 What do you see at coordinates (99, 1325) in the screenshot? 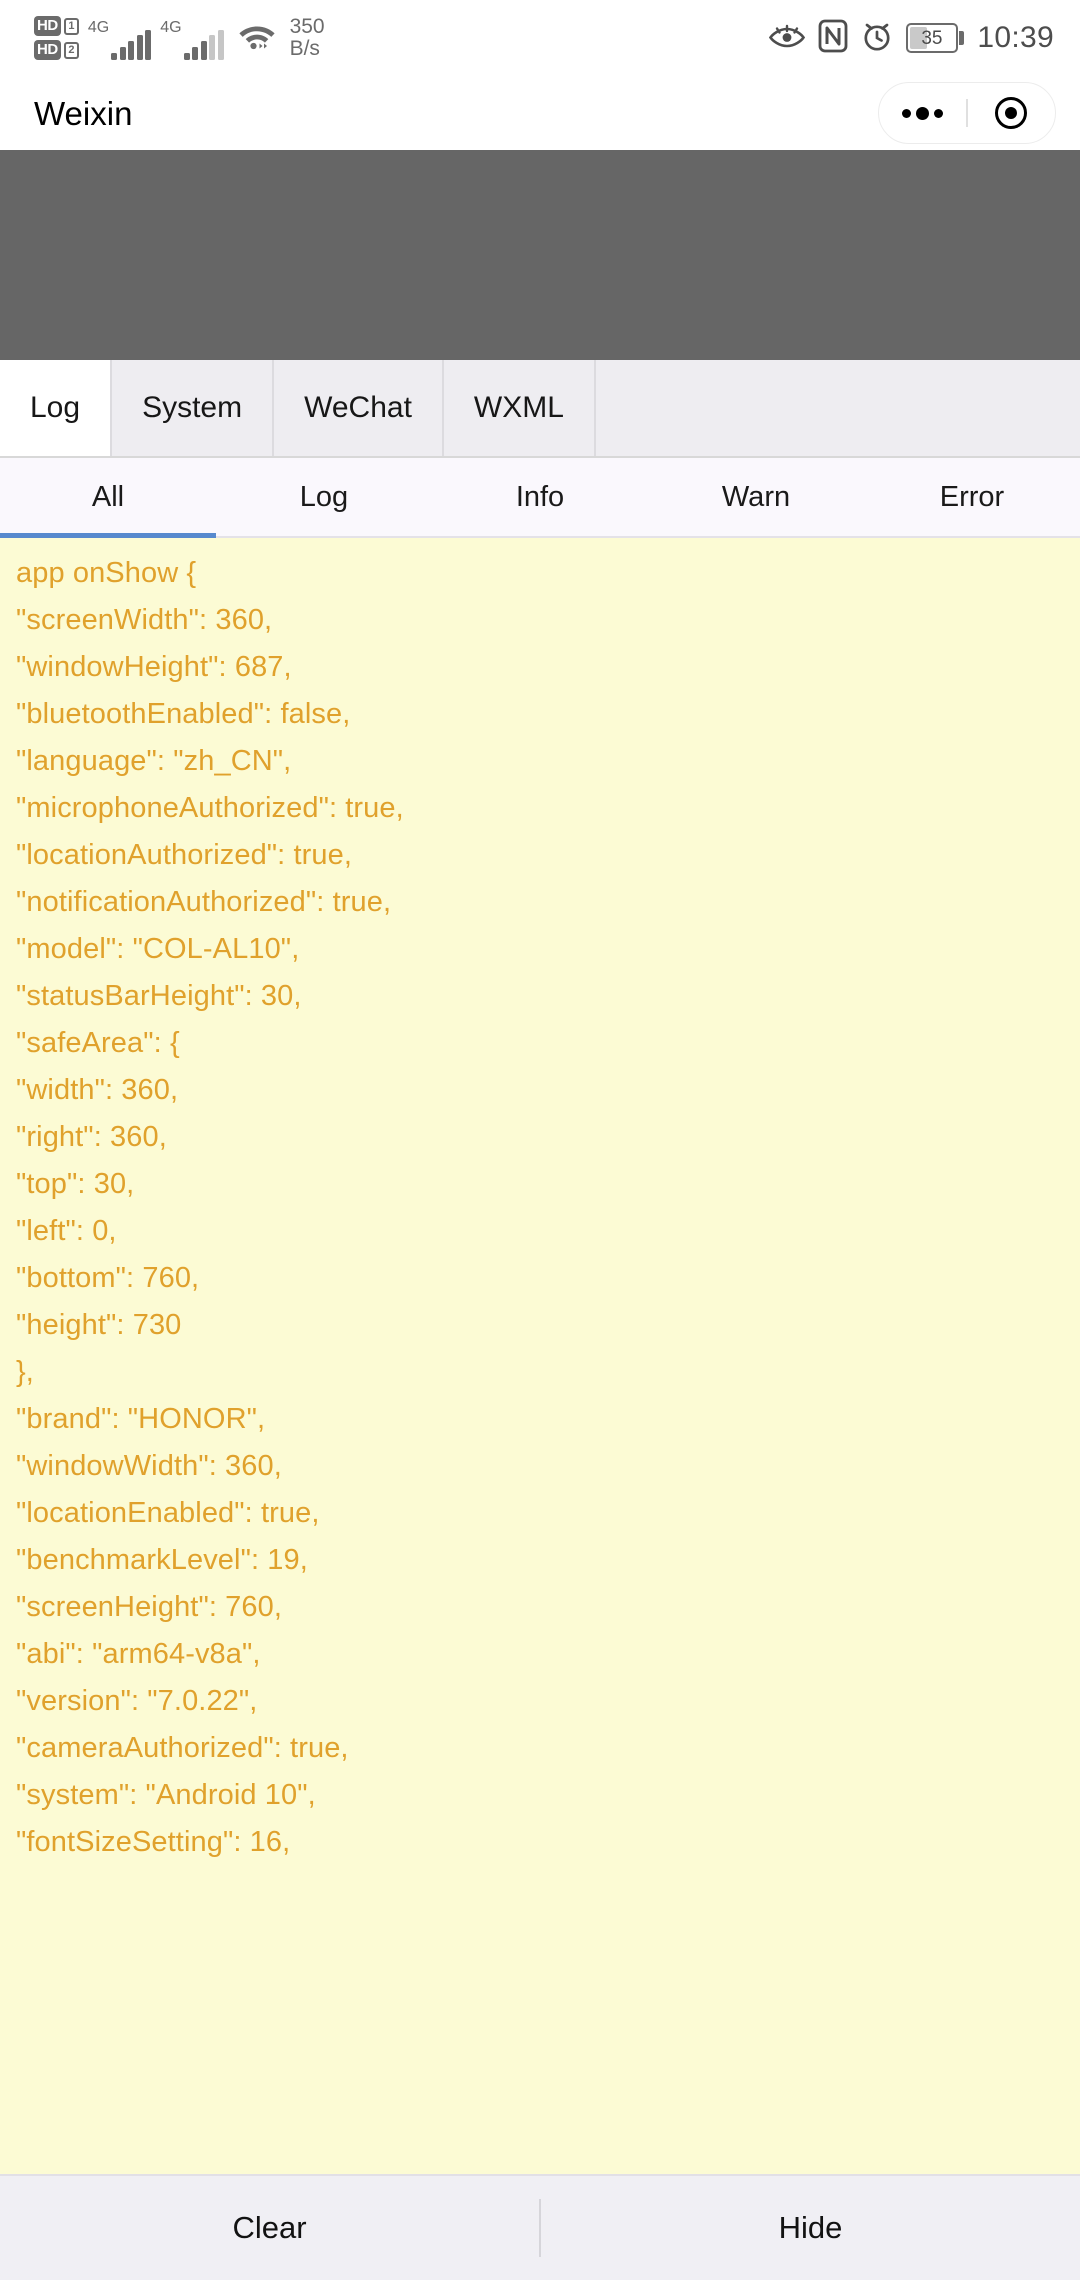
I see `log-line: "height": 730` at bounding box center [99, 1325].